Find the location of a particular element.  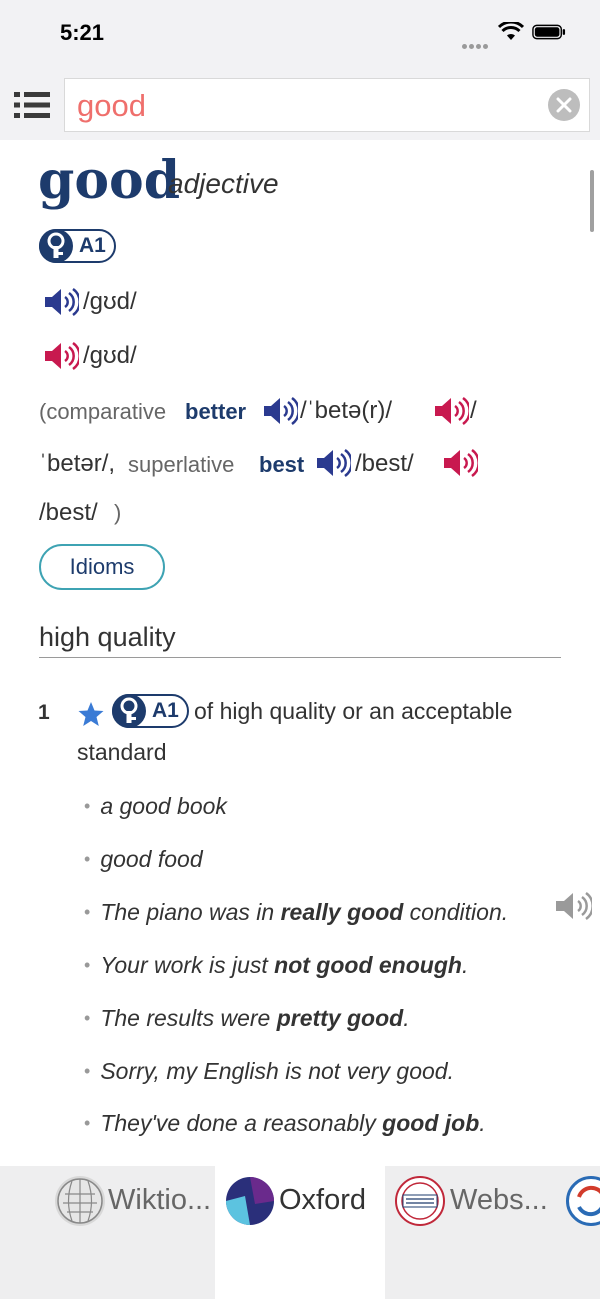

comparative-us-pronunciation-end: ˈbetər/, is located at coordinates (77, 463).